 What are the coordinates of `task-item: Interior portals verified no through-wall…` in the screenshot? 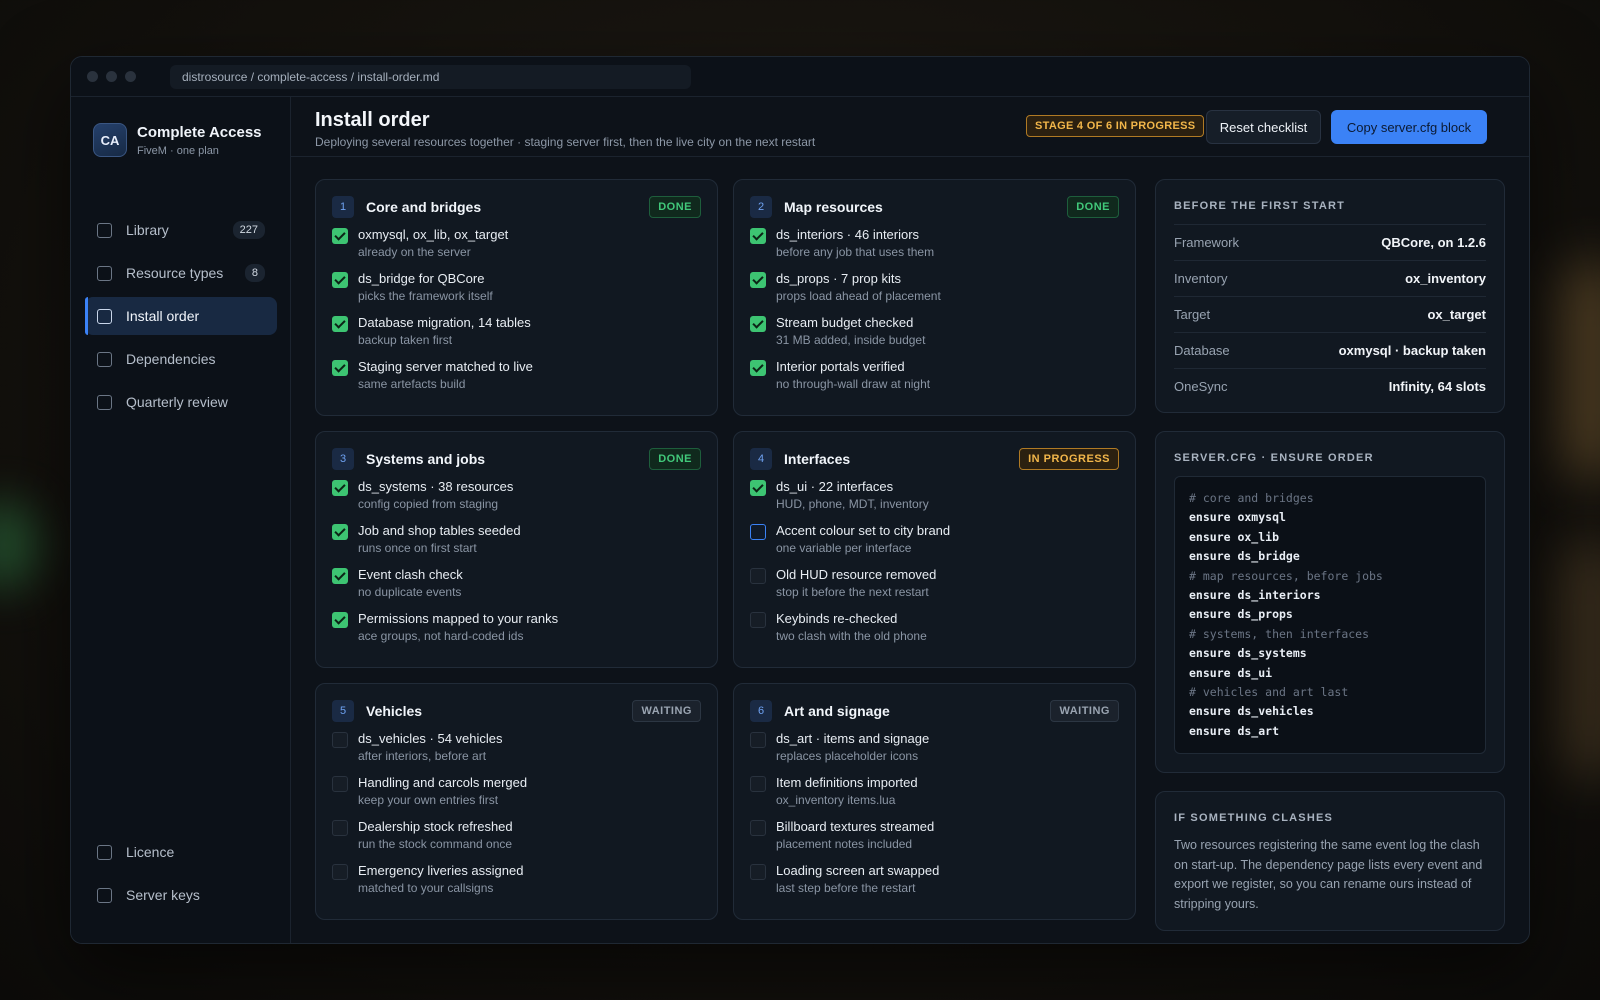 It's located at (934, 381).